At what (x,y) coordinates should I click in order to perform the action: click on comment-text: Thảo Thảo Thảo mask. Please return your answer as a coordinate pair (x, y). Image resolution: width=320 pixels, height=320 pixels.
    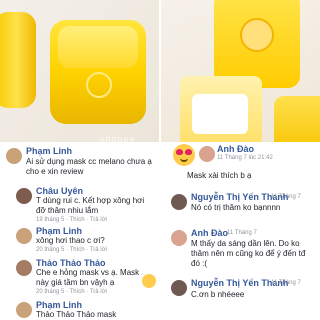
    Looking at the image, I should click on (76, 314).